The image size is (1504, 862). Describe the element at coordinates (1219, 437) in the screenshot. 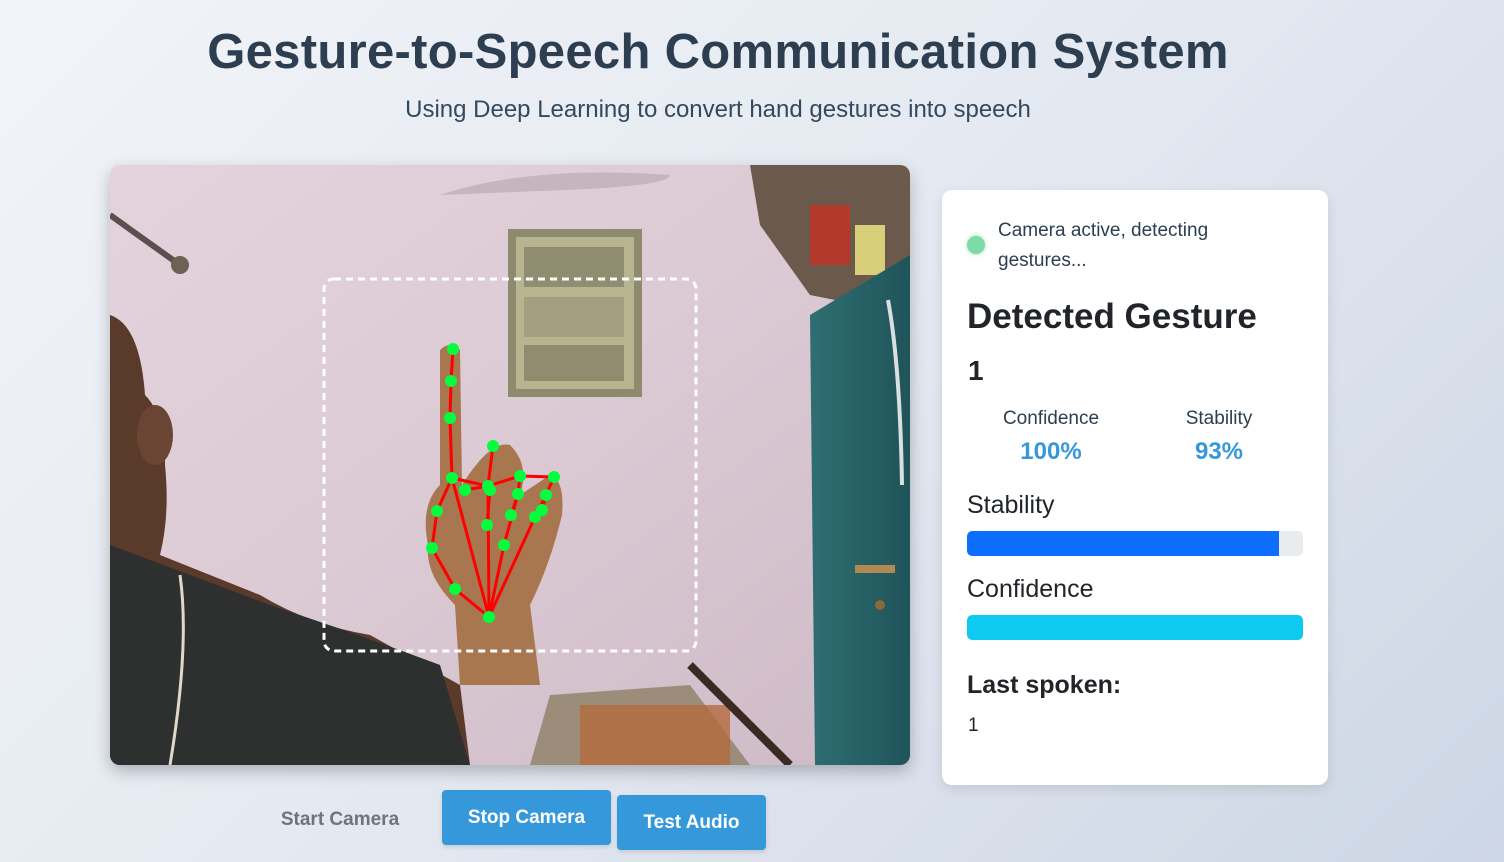

I see `stability-metric: Stability 93%` at that location.